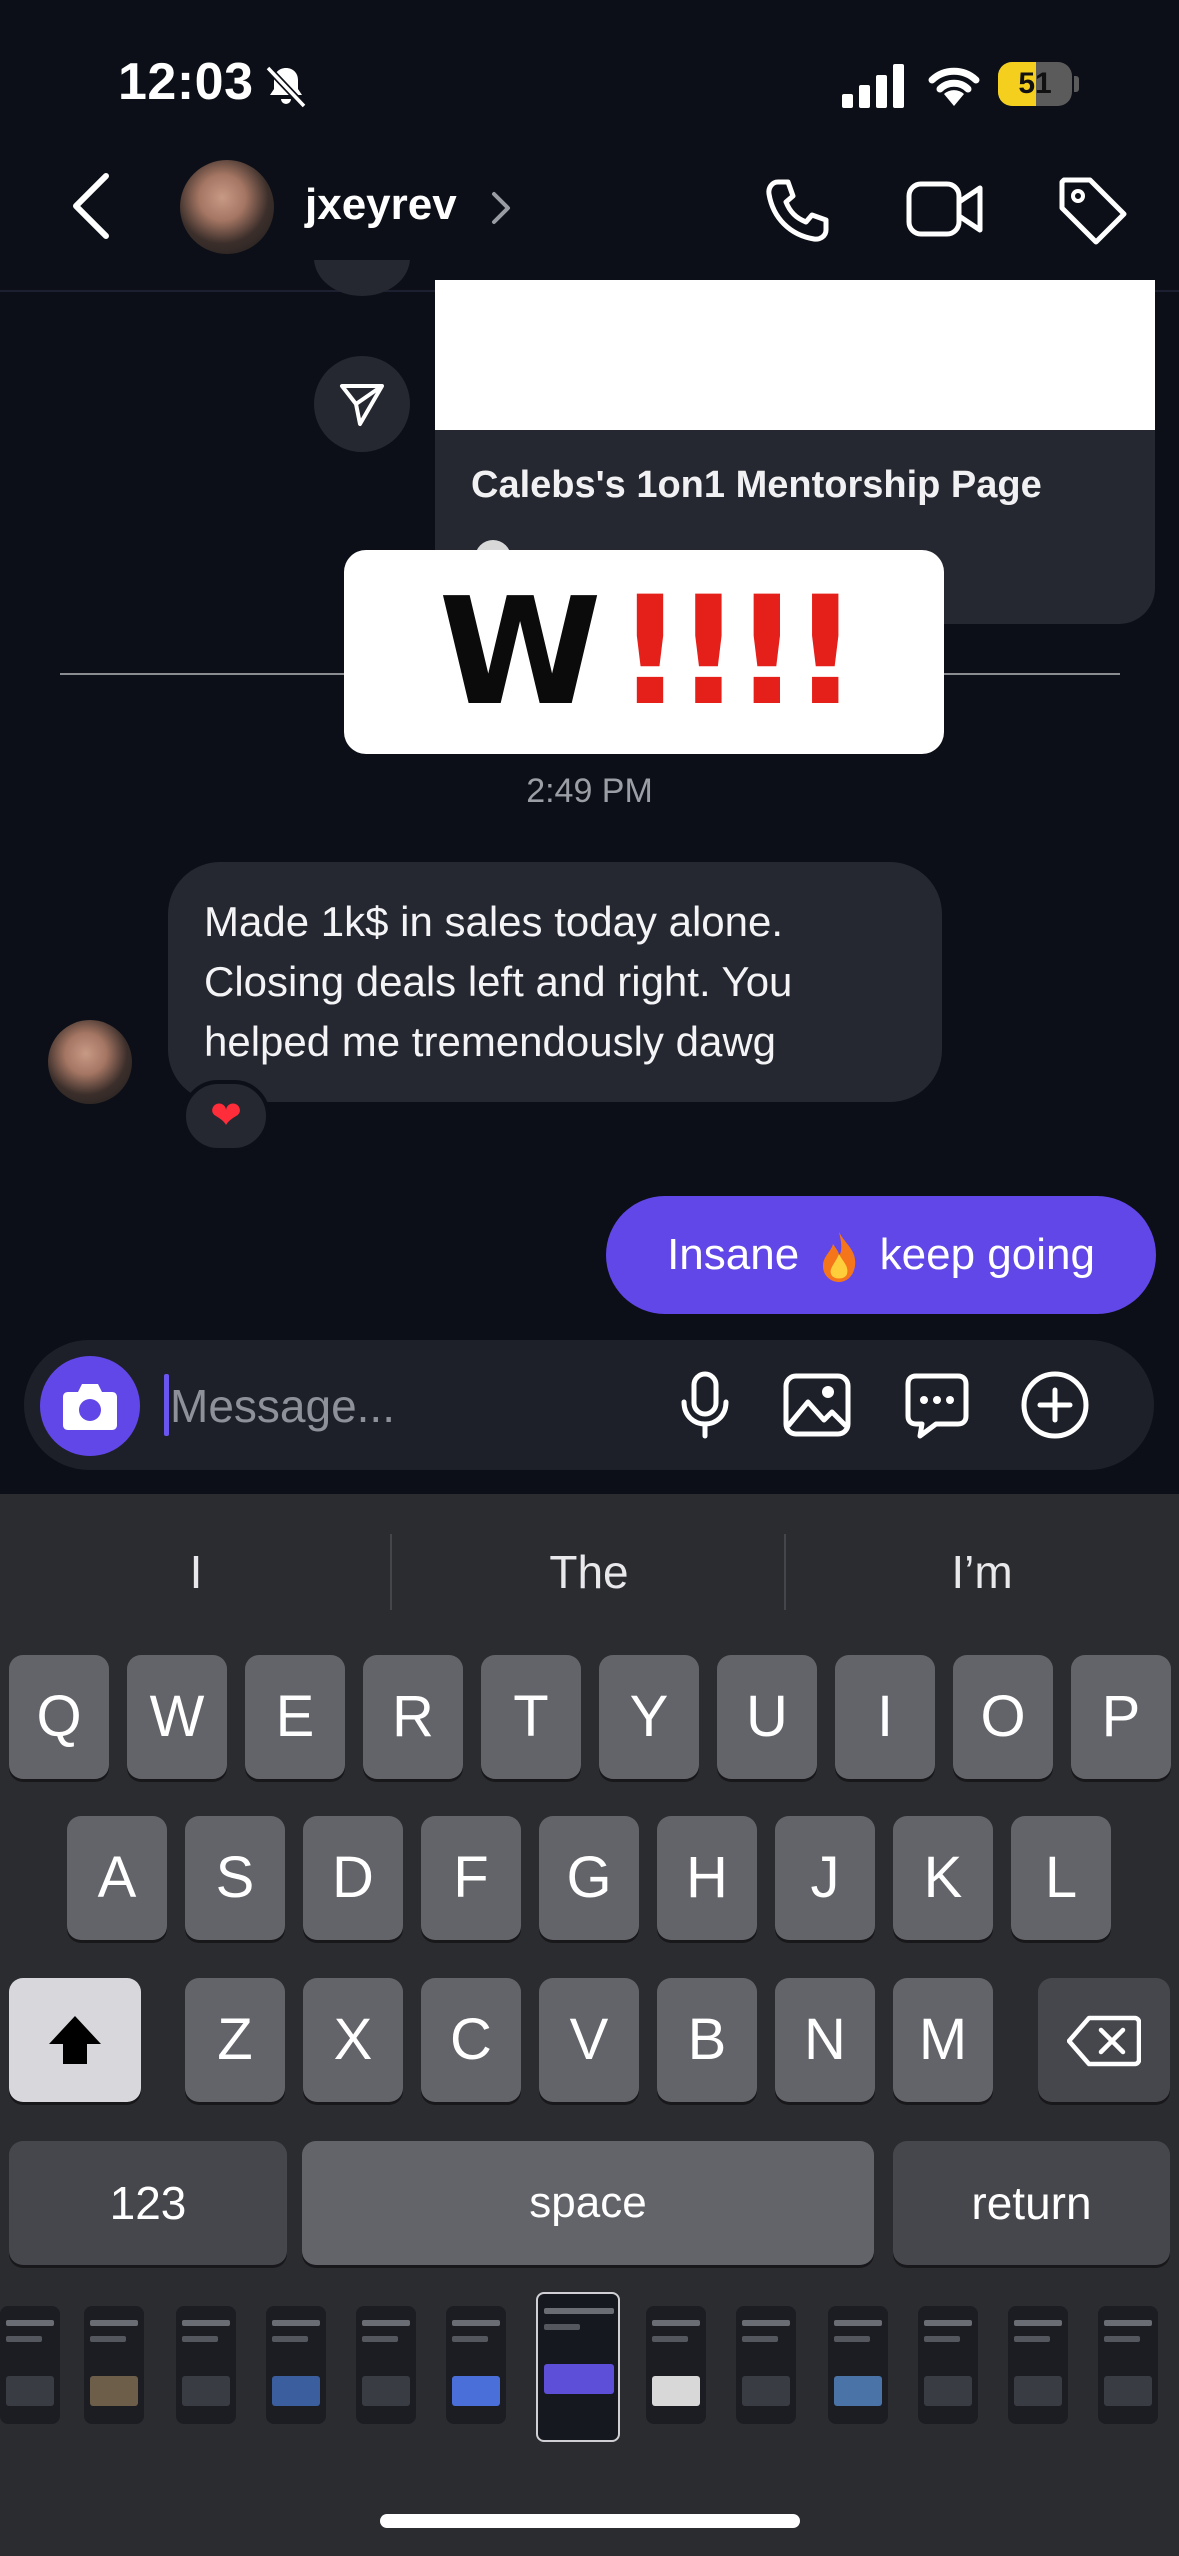 This screenshot has width=1179, height=2556. What do you see at coordinates (166, 1405) in the screenshot?
I see `text-cursor` at bounding box center [166, 1405].